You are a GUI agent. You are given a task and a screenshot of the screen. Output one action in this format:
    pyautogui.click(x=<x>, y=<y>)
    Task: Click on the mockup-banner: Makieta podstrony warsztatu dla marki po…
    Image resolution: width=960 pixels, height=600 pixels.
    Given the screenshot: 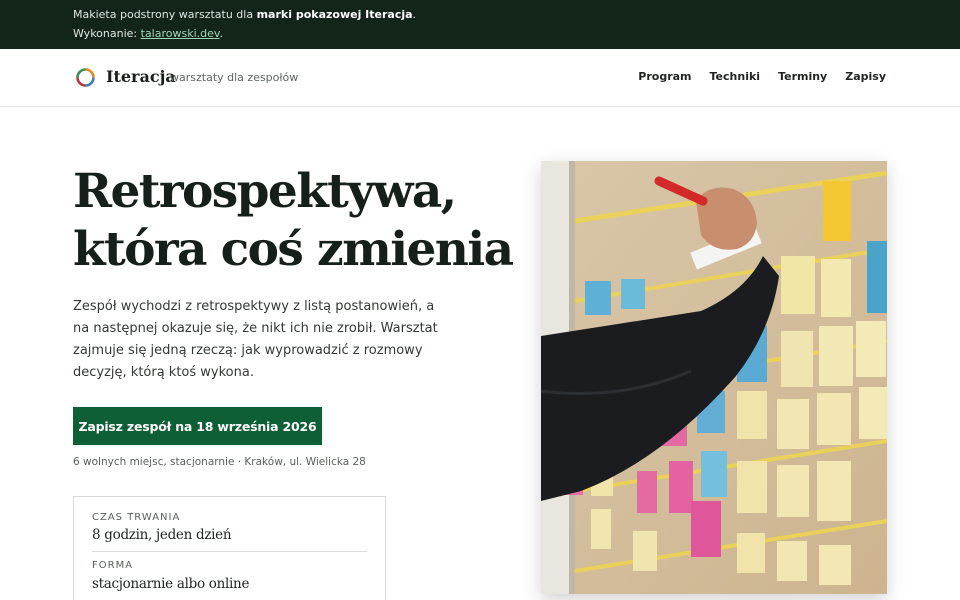 What is the action you would take?
    pyautogui.click(x=480, y=24)
    